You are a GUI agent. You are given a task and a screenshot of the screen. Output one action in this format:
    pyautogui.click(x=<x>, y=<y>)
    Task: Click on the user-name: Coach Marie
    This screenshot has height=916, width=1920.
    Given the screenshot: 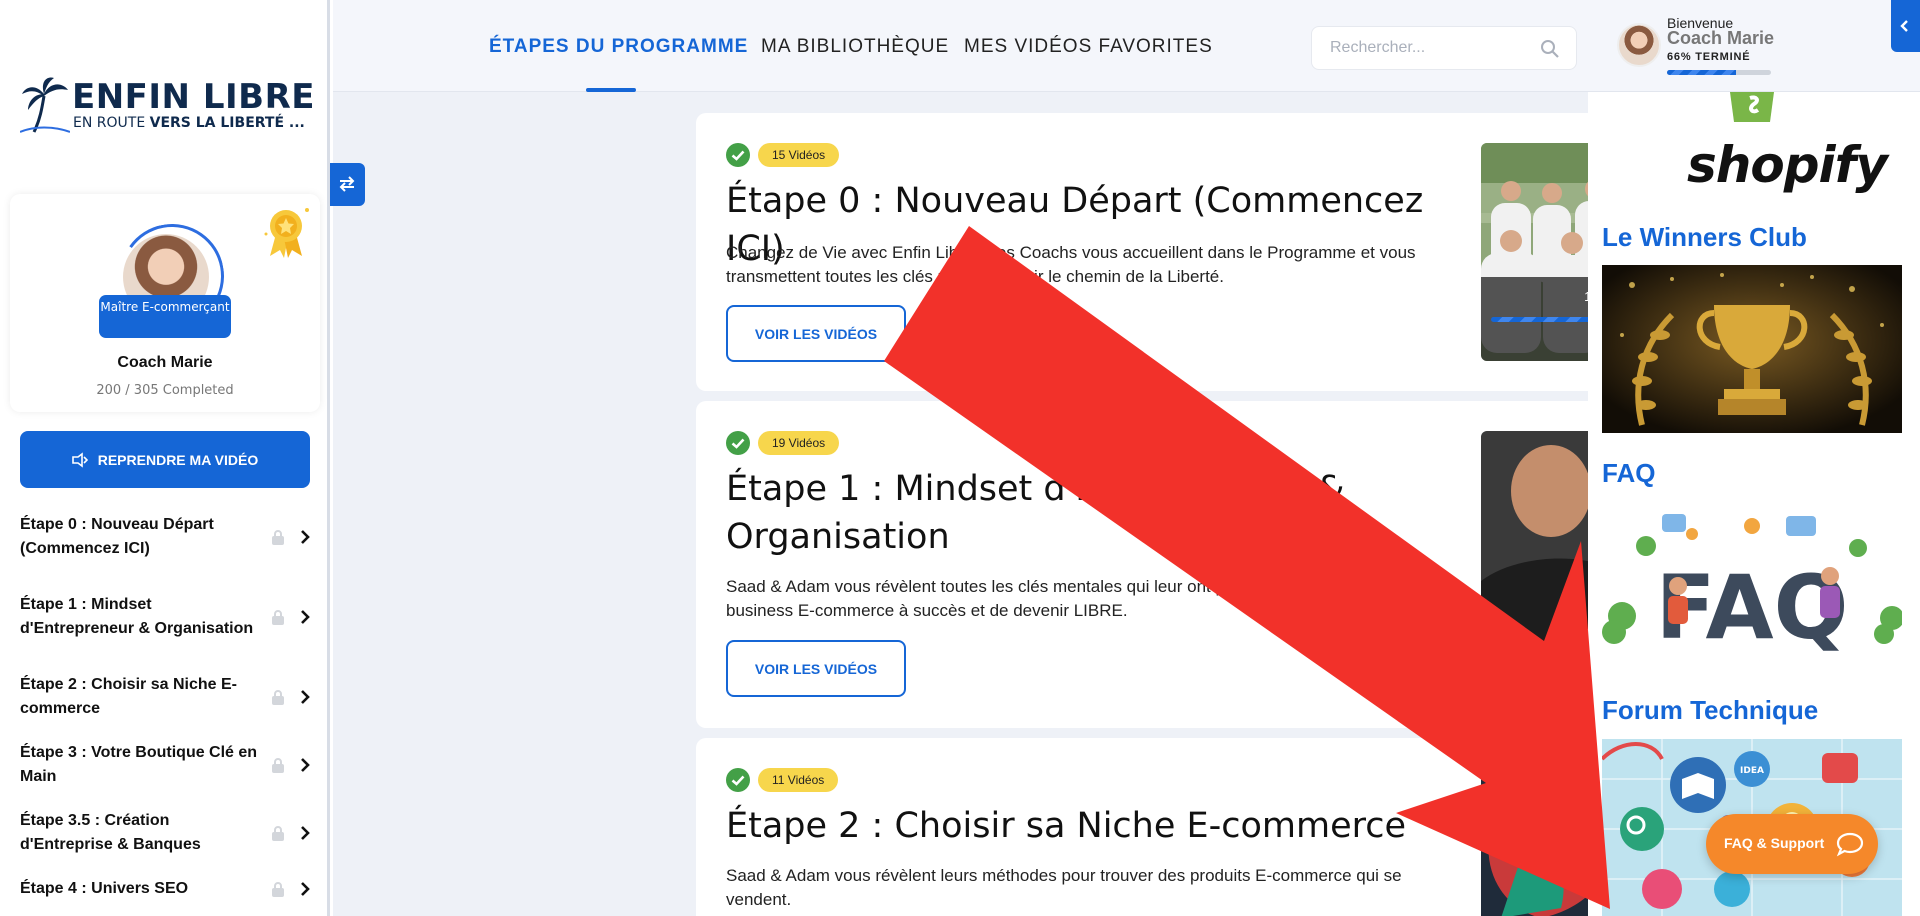 What is the action you would take?
    pyautogui.click(x=1720, y=38)
    